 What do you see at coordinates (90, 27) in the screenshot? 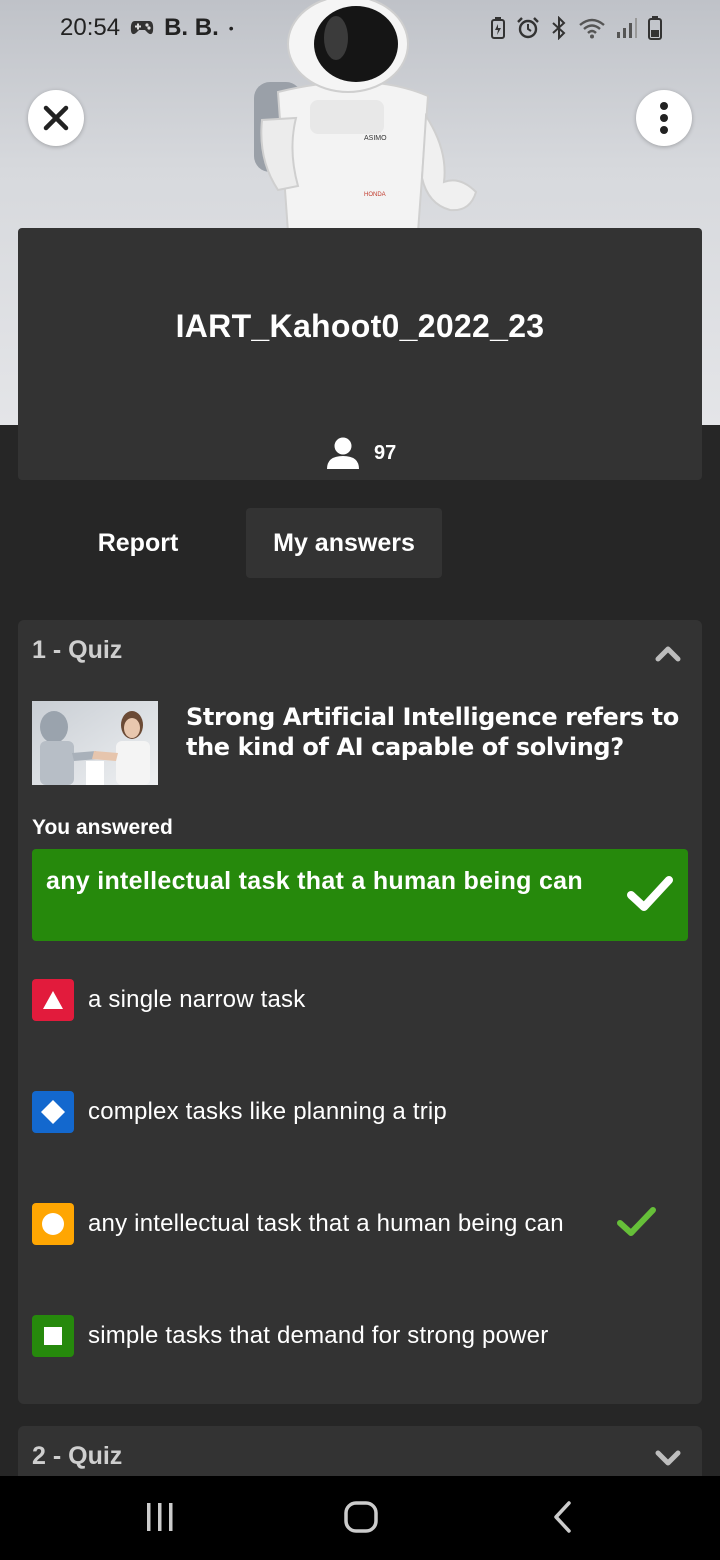
I see `status-time: 20:54` at bounding box center [90, 27].